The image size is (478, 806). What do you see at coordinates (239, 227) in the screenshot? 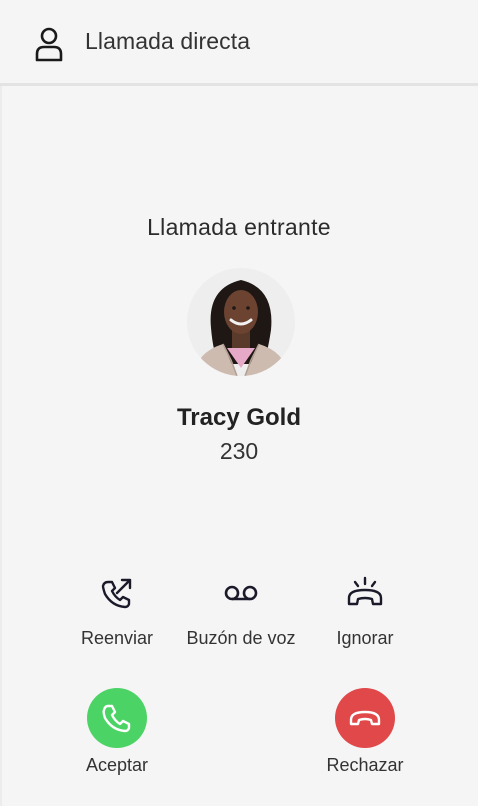
I see `call-status: Llamada entrante` at bounding box center [239, 227].